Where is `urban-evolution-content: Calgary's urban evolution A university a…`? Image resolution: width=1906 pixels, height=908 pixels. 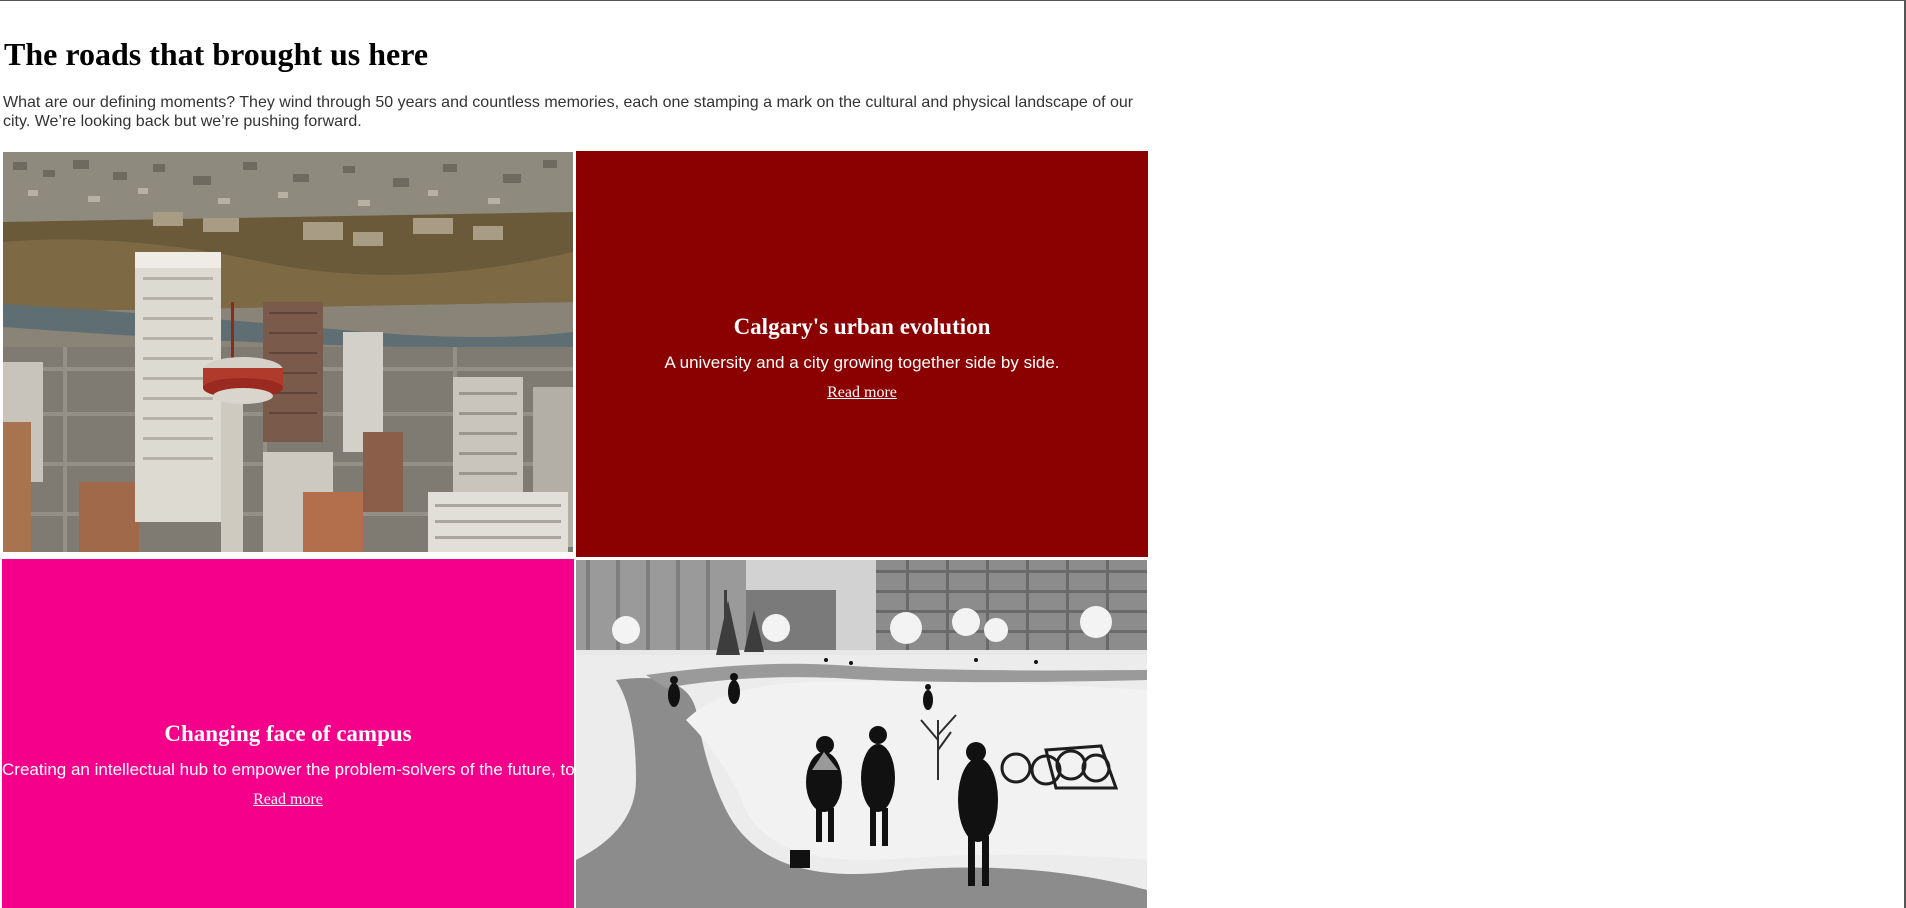 urban-evolution-content: Calgary's urban evolution A university a… is located at coordinates (862, 357).